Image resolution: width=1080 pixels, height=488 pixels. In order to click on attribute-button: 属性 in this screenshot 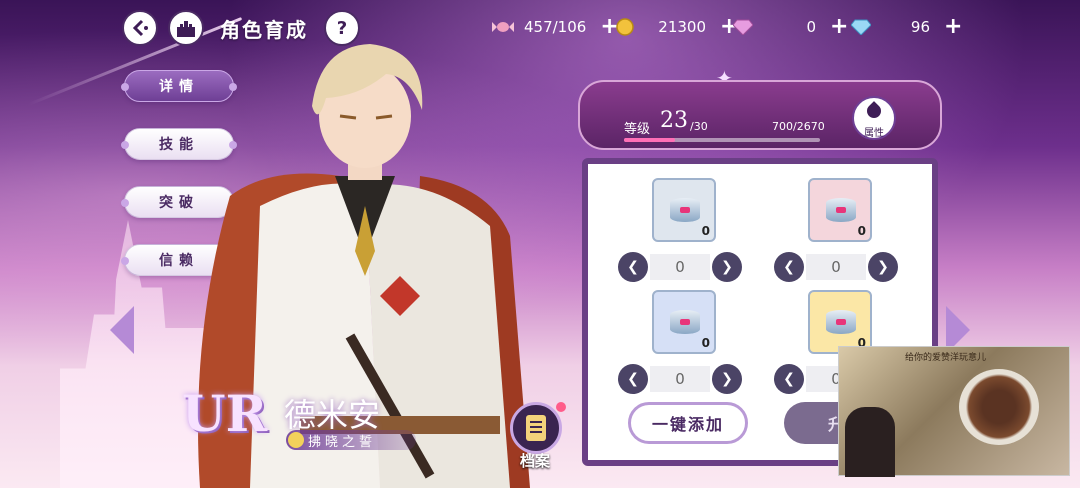, I will do `click(874, 118)`.